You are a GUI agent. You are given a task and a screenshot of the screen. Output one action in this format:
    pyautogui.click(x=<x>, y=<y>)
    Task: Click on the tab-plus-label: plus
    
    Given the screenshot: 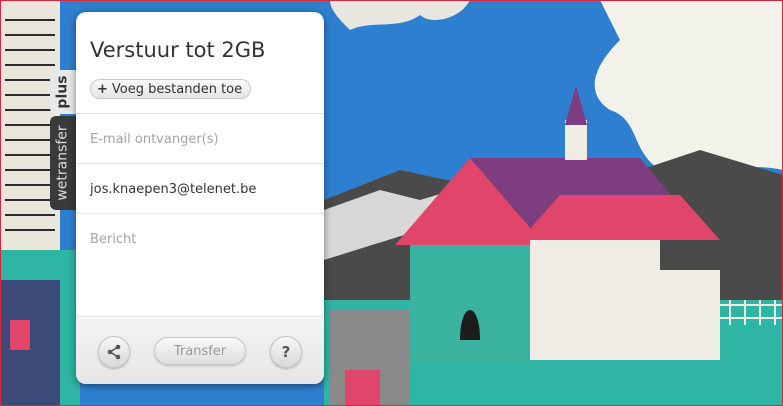 What is the action you would take?
    pyautogui.click(x=63, y=92)
    